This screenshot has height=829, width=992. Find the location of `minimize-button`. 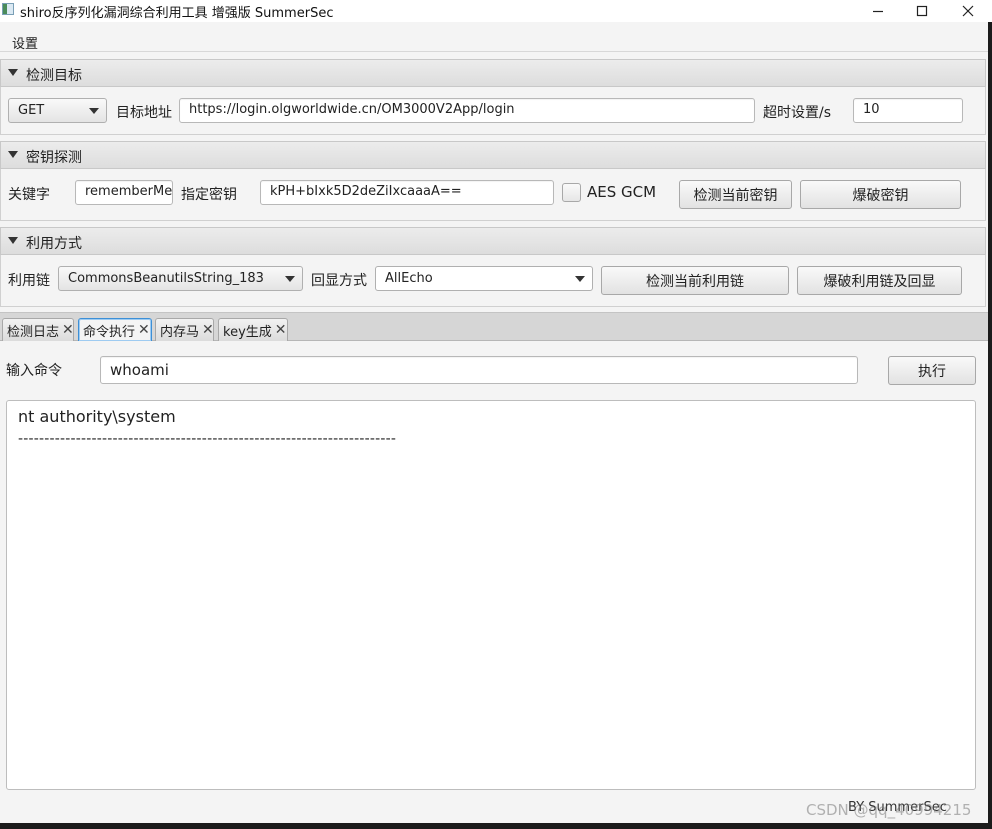

minimize-button is located at coordinates (878, 11).